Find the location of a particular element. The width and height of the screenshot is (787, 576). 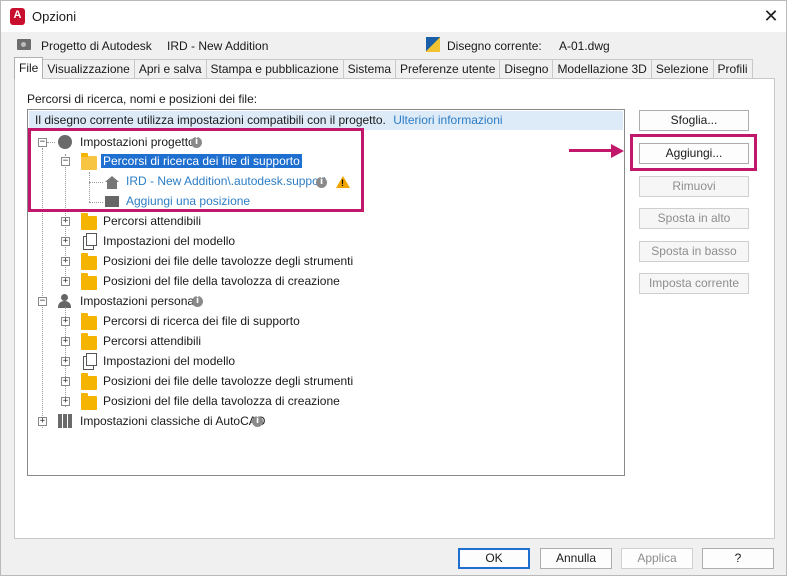

current-drawing-name: A-01.dwg is located at coordinates (584, 46).